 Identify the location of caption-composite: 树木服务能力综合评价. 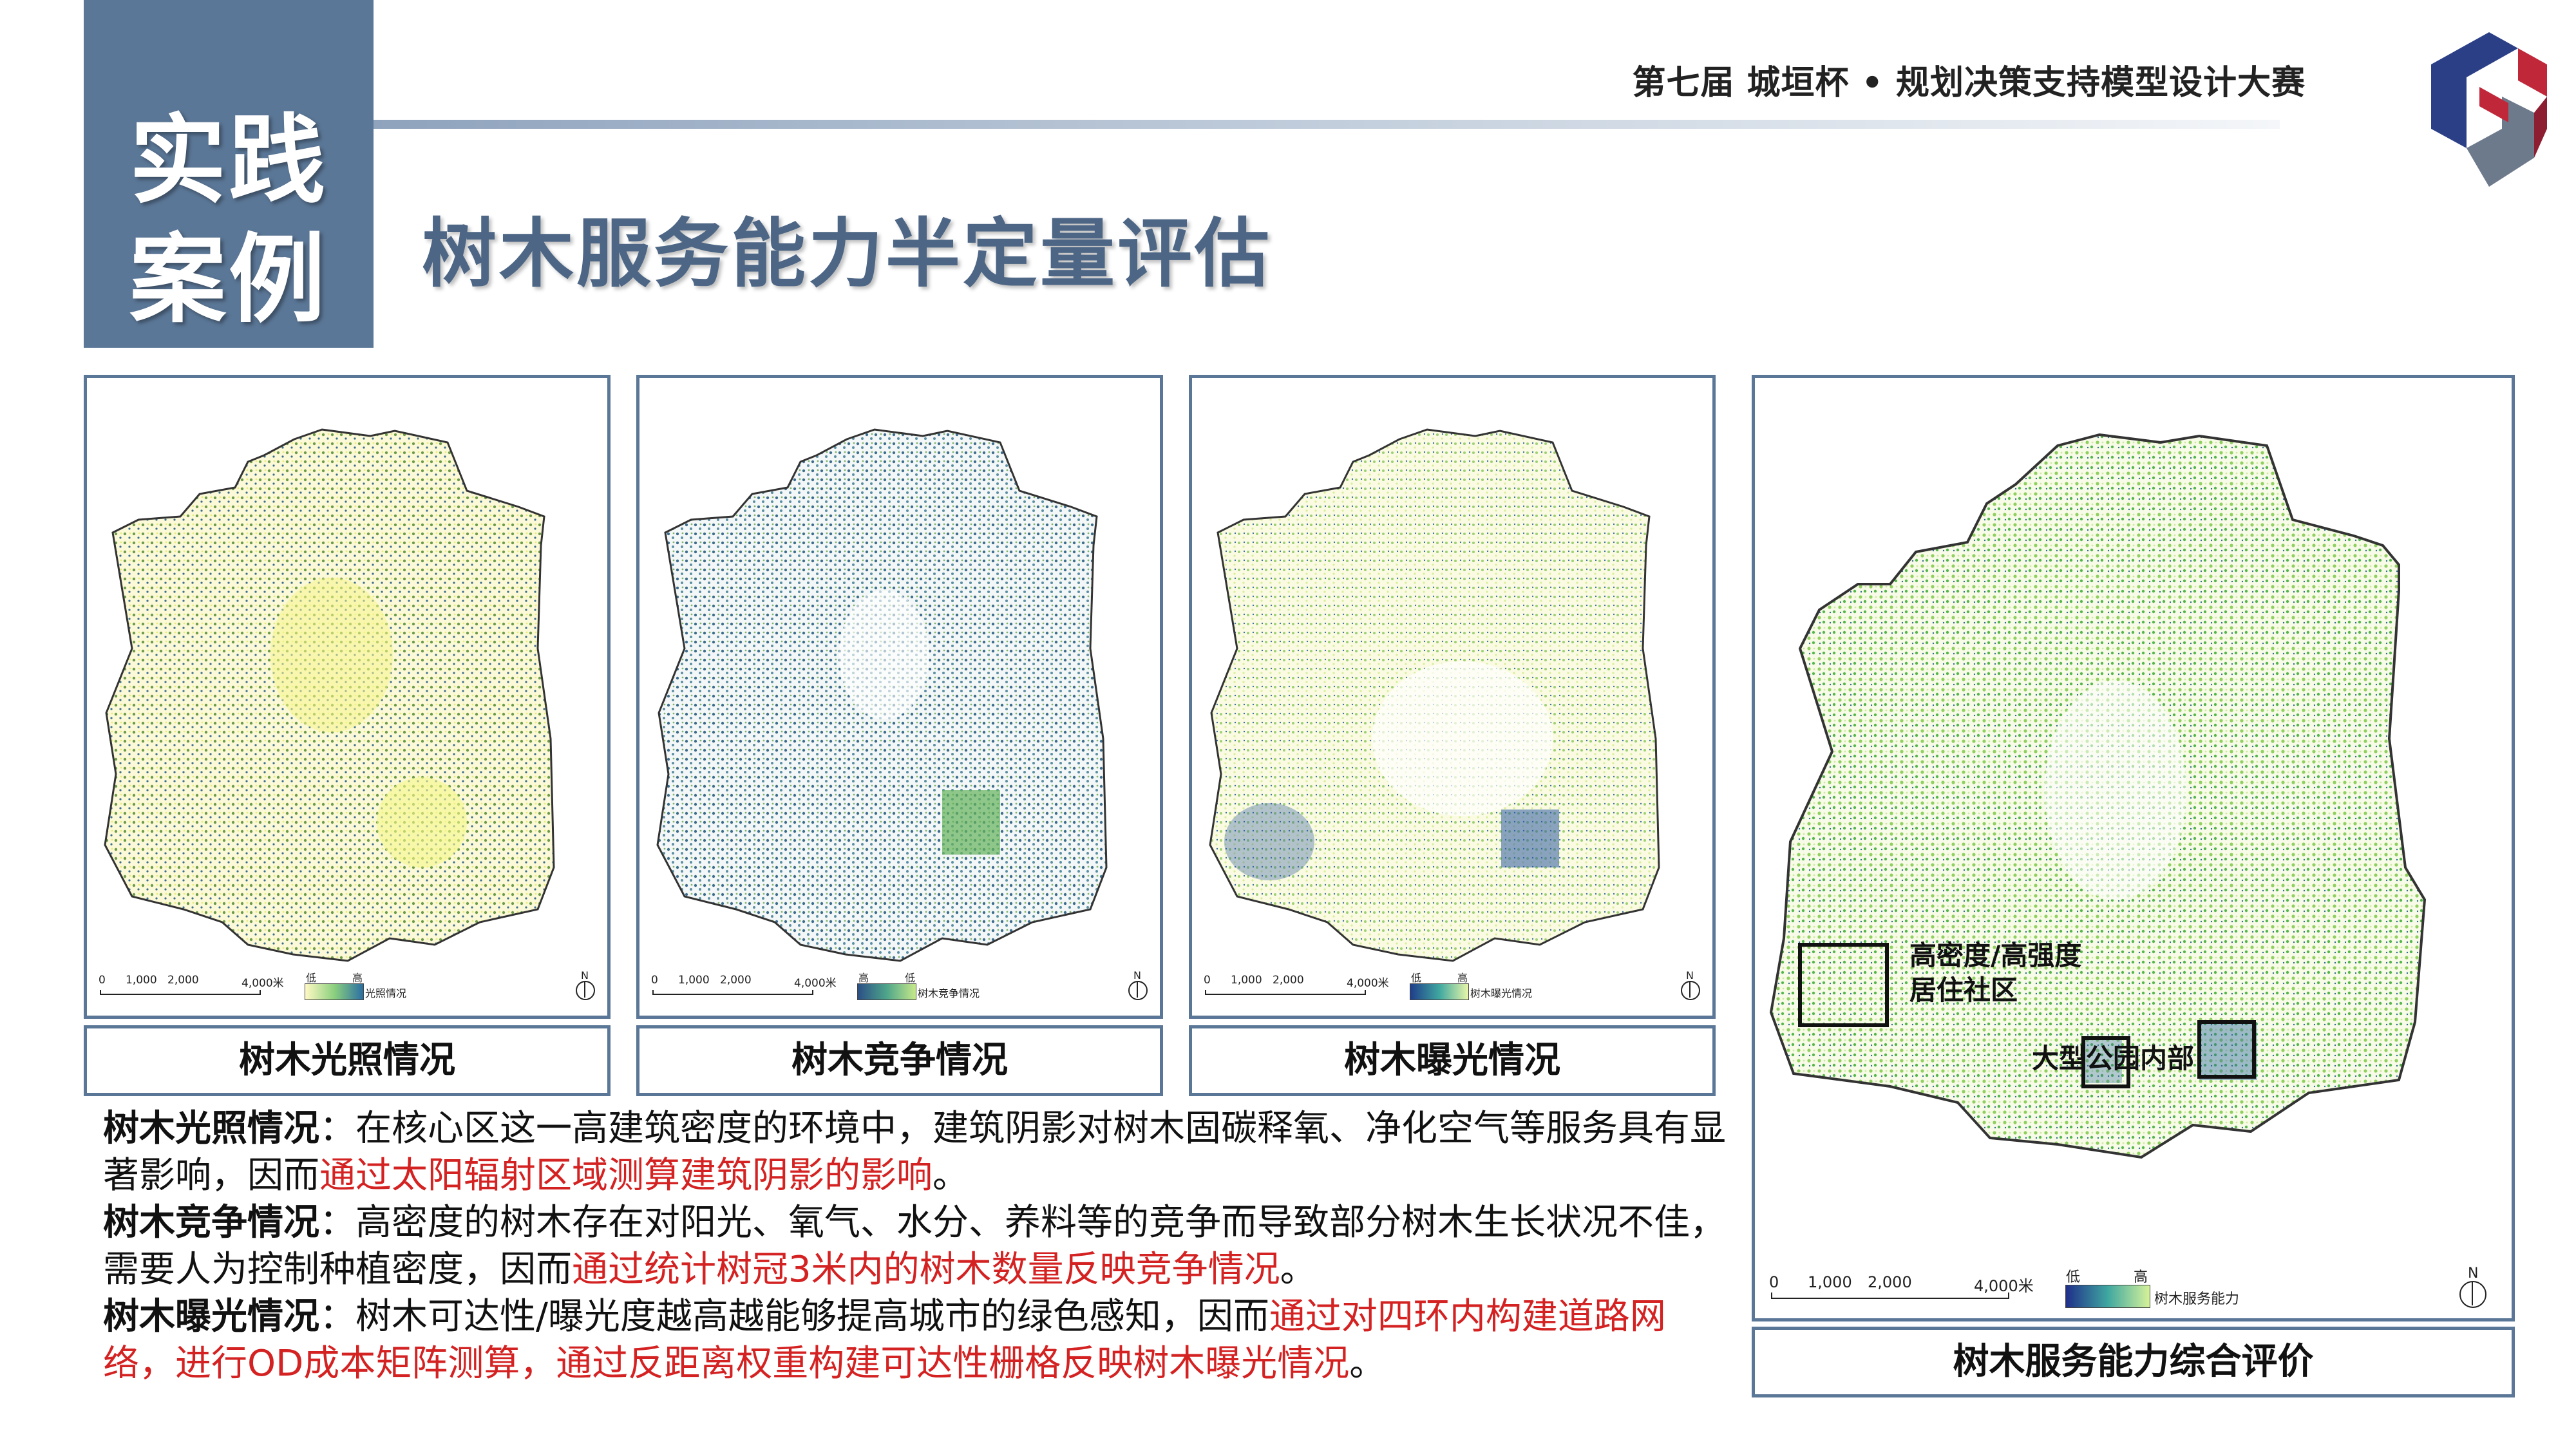
(2134, 1362).